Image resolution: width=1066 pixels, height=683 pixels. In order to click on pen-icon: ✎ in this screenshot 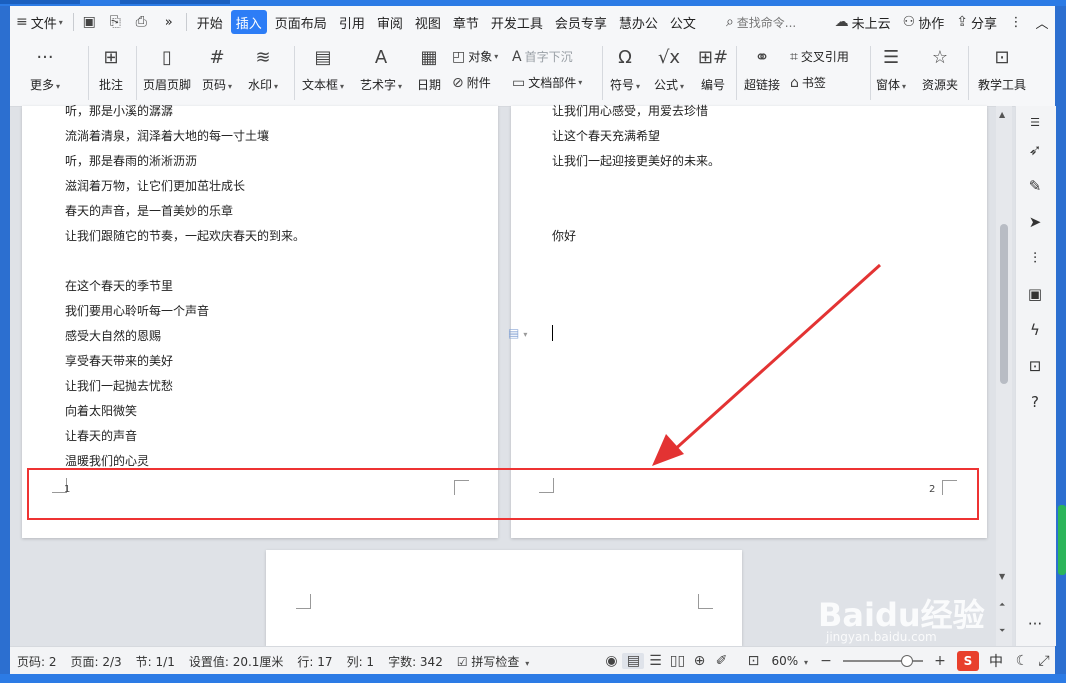, I will do `click(1035, 186)`.